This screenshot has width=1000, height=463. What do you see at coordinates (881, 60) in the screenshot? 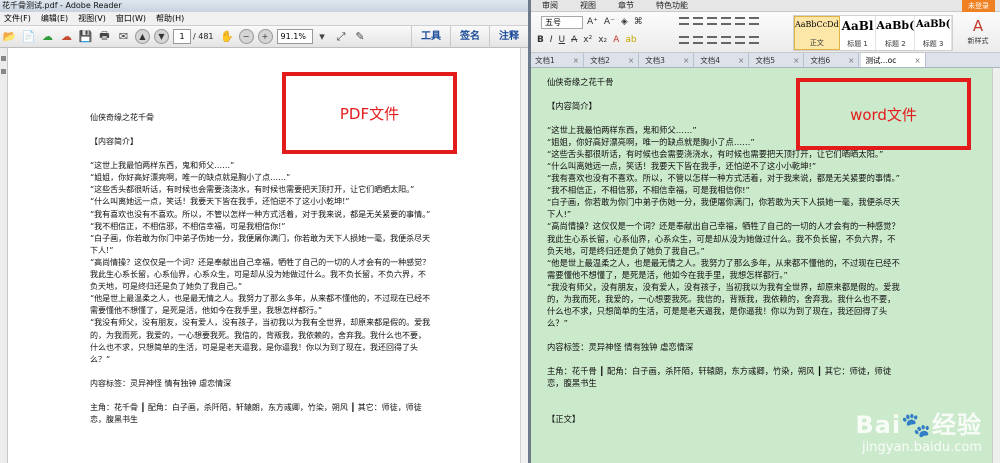
I see `doc-tab-label: 测试...oc` at bounding box center [881, 60].